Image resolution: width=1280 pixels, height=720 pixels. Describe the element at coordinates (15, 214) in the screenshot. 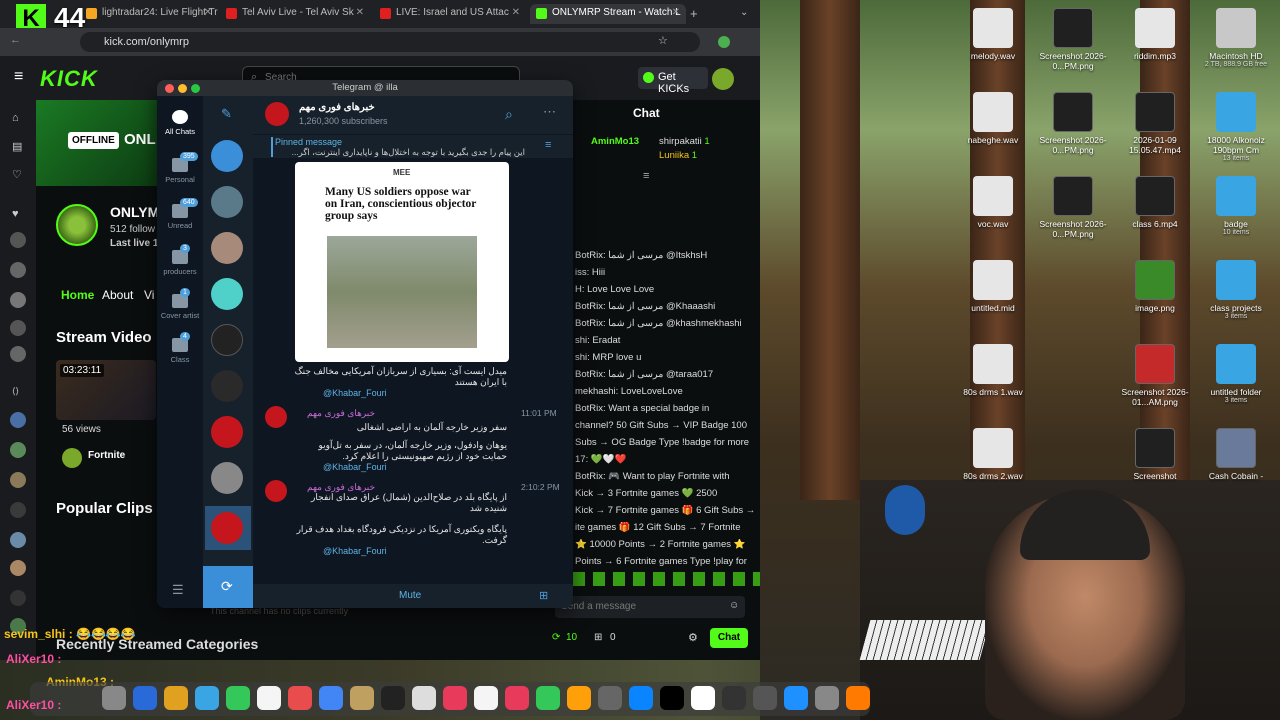

I see `heart-icon: ♥` at that location.